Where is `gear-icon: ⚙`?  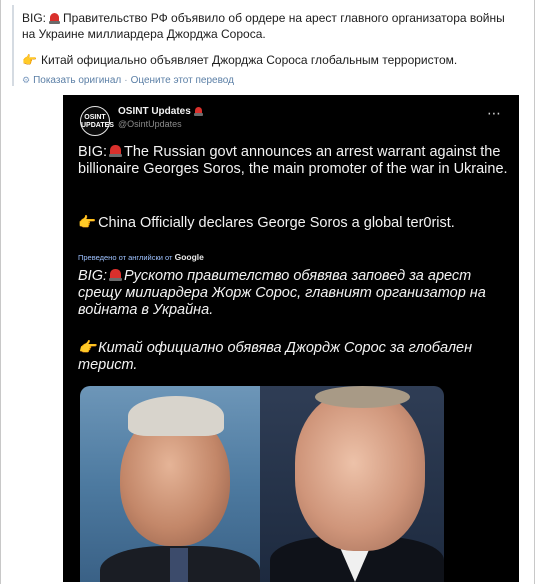
gear-icon: ⚙ is located at coordinates (26, 80).